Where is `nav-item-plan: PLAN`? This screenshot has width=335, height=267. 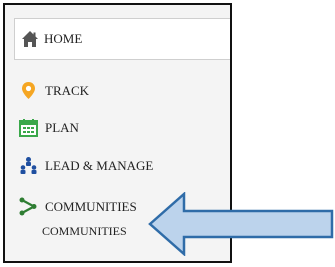
nav-item-plan: PLAN is located at coordinates (49, 127).